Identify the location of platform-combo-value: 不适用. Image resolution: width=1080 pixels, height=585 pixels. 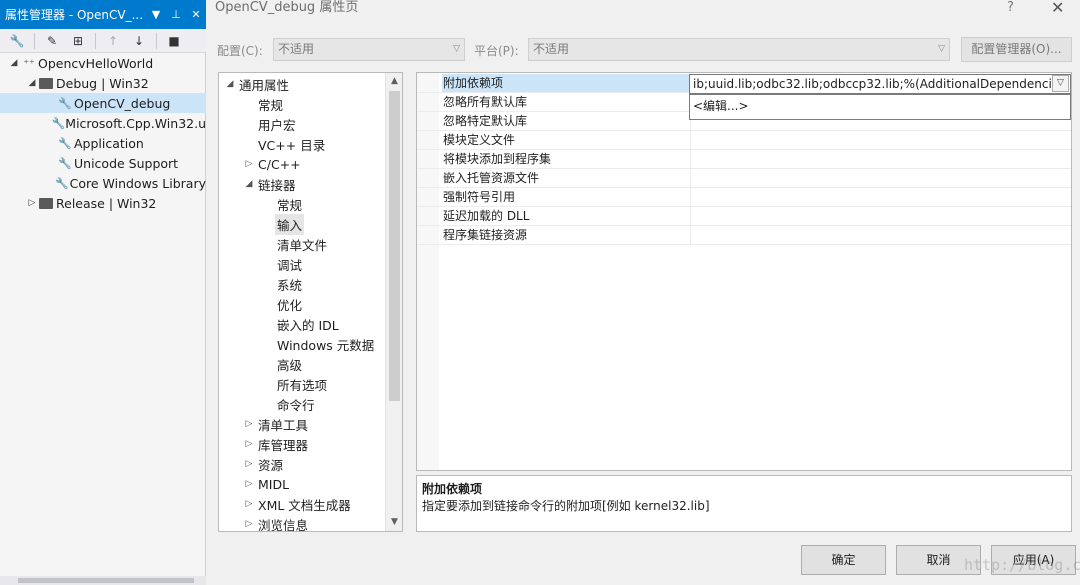
(551, 49).